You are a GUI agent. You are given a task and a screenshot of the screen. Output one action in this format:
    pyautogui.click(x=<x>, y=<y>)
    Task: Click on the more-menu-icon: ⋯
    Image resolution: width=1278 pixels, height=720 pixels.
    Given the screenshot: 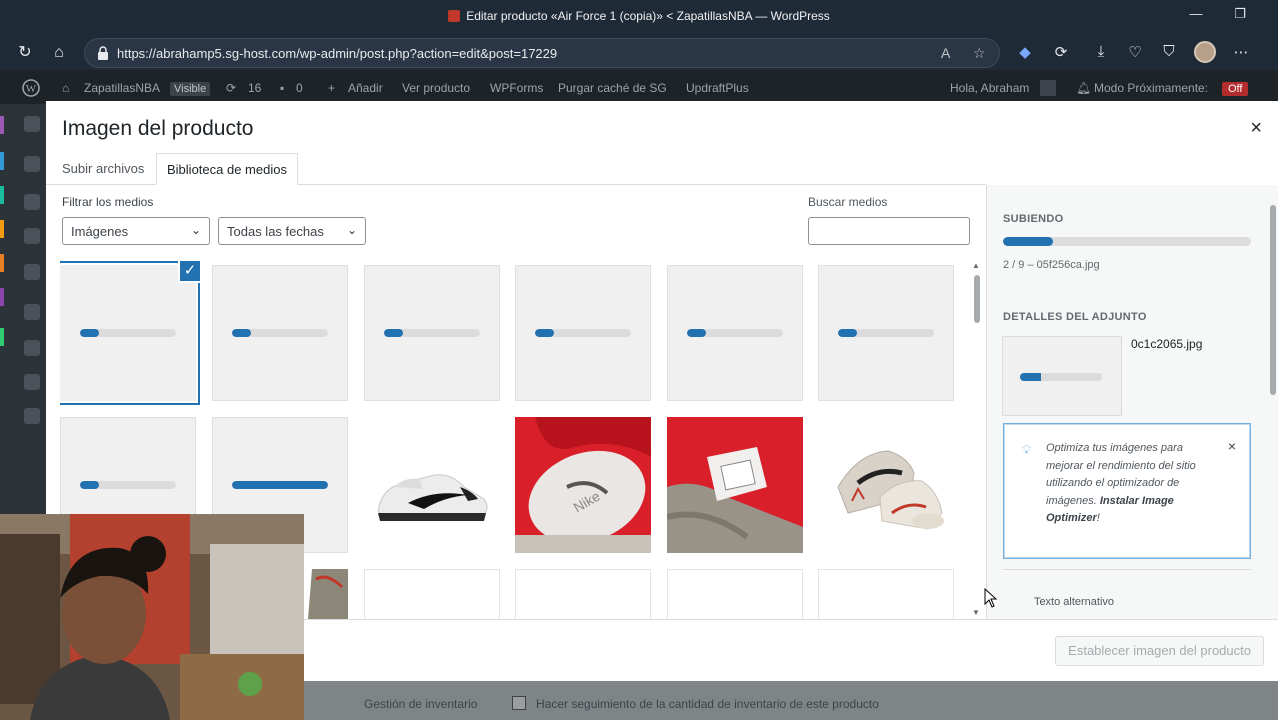 What is the action you would take?
    pyautogui.click(x=1241, y=53)
    